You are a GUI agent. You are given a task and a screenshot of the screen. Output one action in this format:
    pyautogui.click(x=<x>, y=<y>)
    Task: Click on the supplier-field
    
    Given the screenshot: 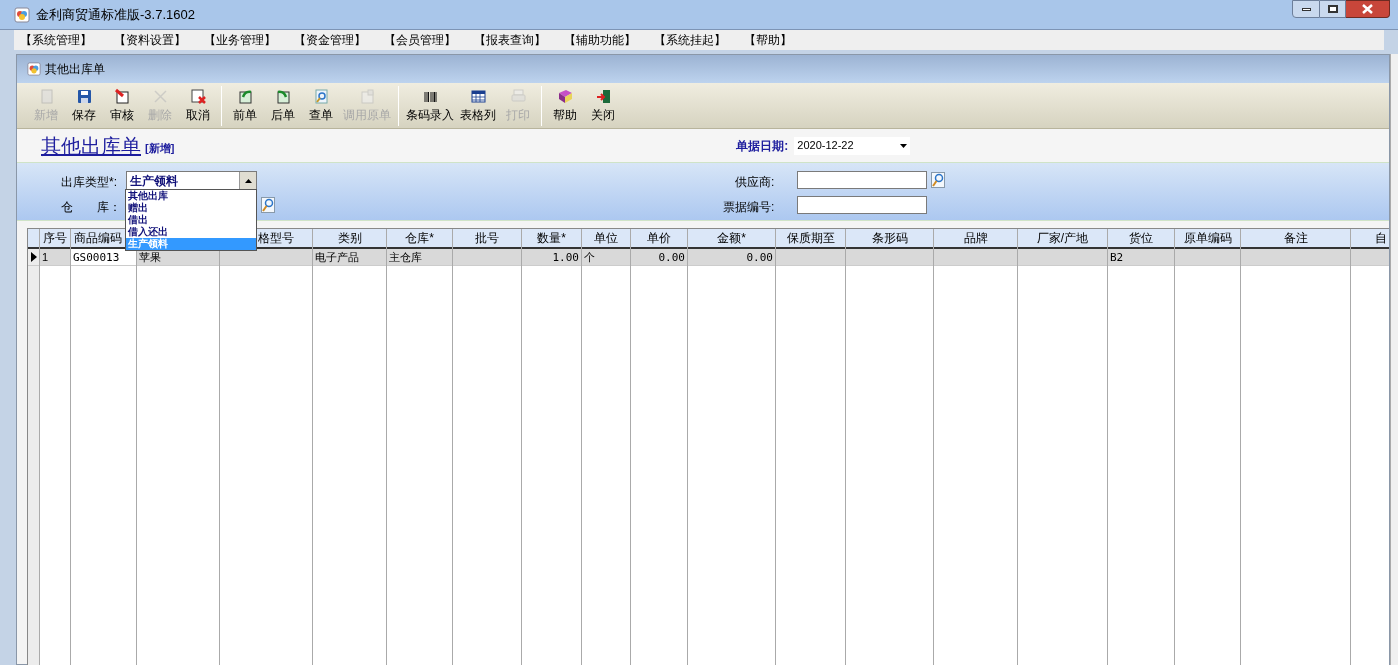 What is the action you would take?
    pyautogui.click(x=862, y=180)
    